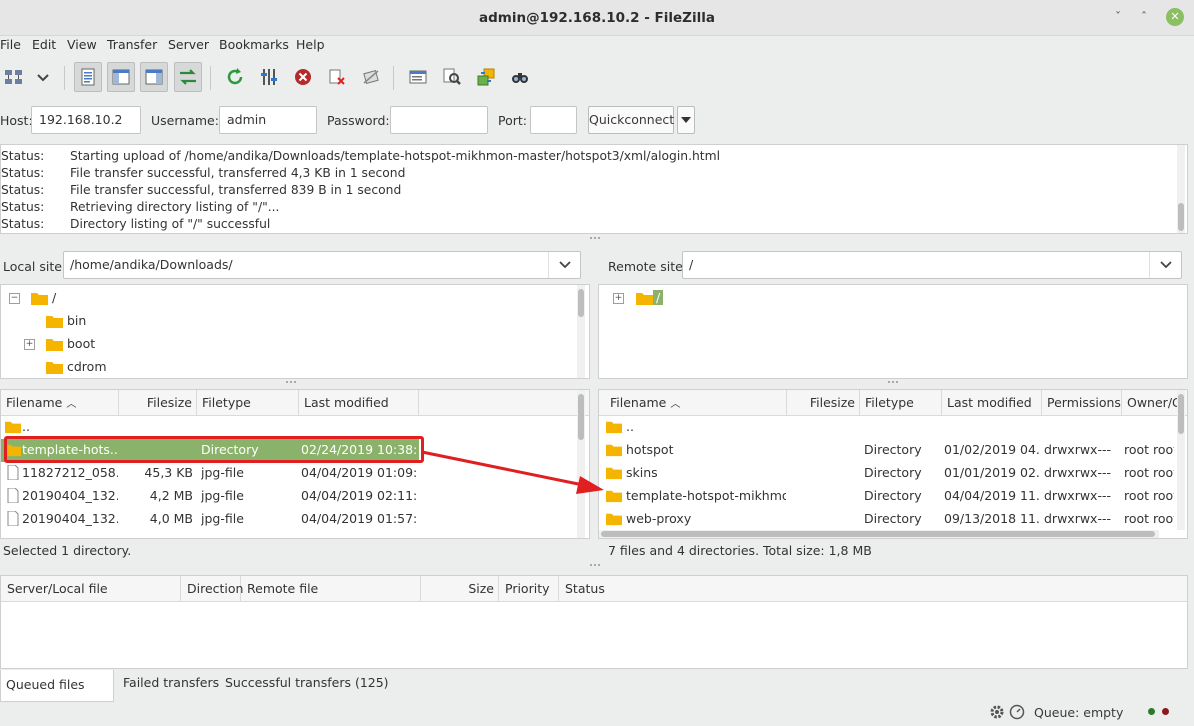 The height and width of the screenshot is (726, 1194). Describe the element at coordinates (286, 322) in the screenshot. I see `tree-item-bin: bin` at that location.